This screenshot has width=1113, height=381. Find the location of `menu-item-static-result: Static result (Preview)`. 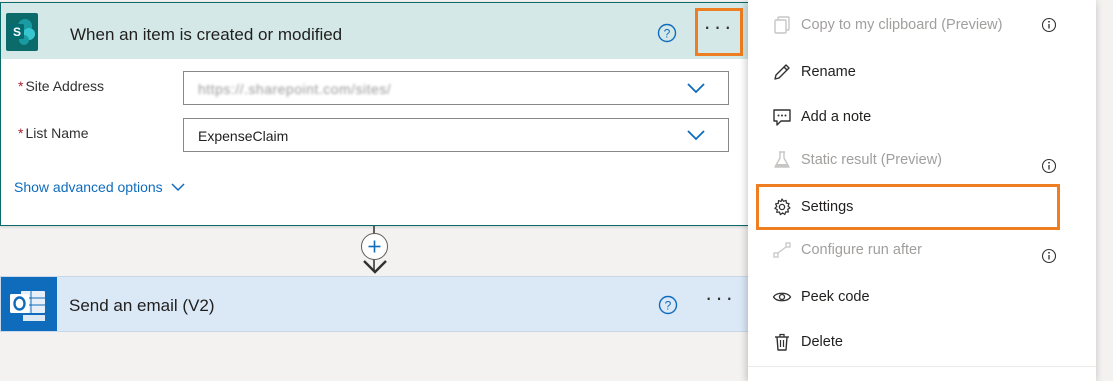

menu-item-static-result: Static result (Preview) is located at coordinates (922, 160).